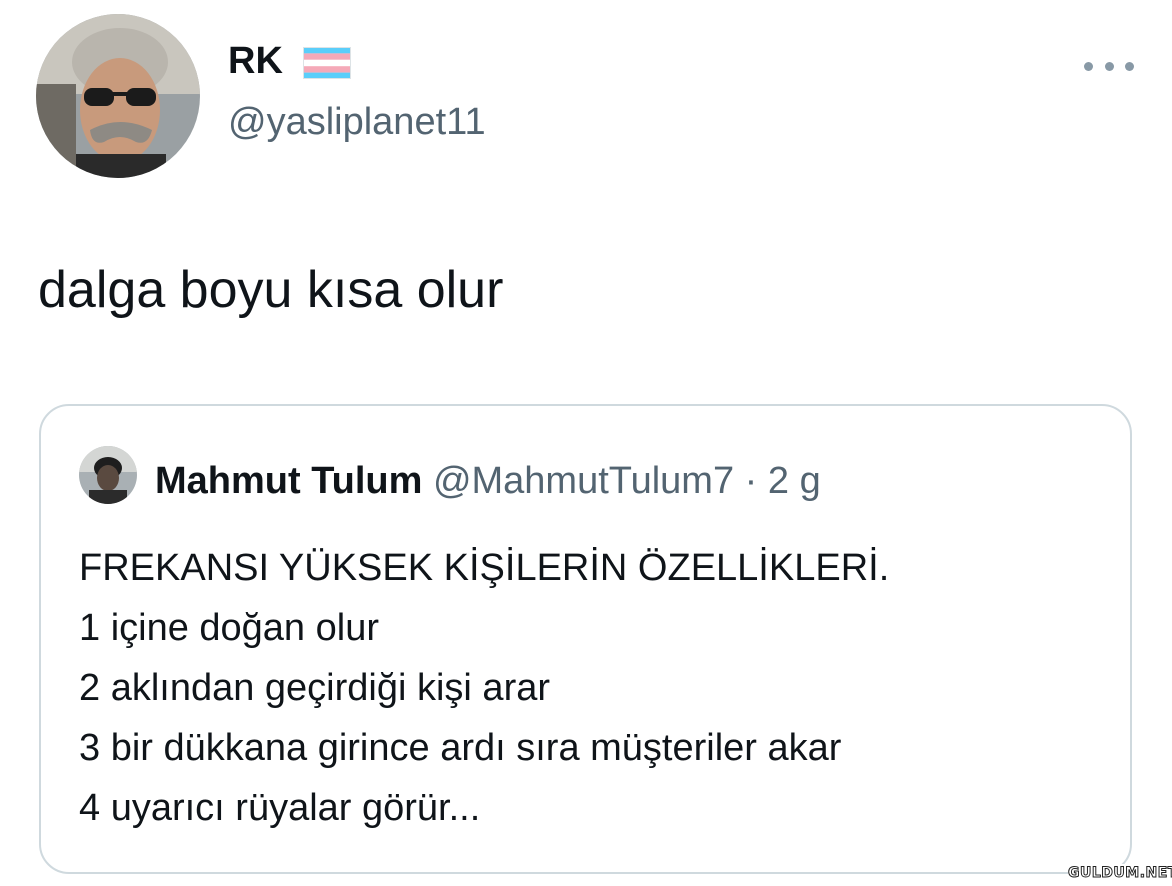 The height and width of the screenshot is (886, 1172). What do you see at coordinates (326, 63) in the screenshot?
I see `transgender-flag-icon` at bounding box center [326, 63].